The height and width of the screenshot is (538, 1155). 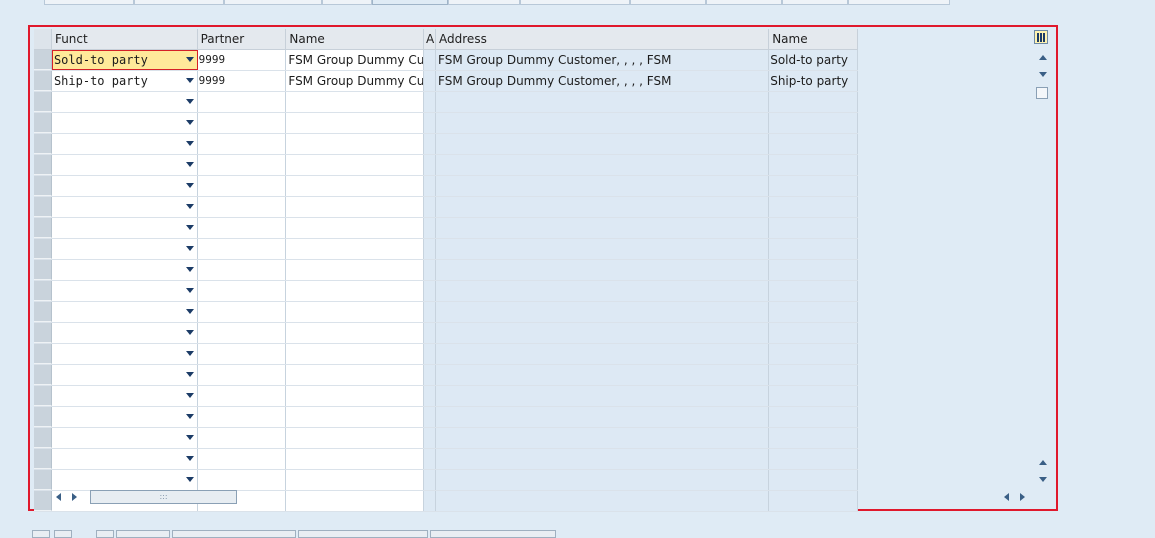 What do you see at coordinates (1041, 37) in the screenshot?
I see `column-layout-icon` at bounding box center [1041, 37].